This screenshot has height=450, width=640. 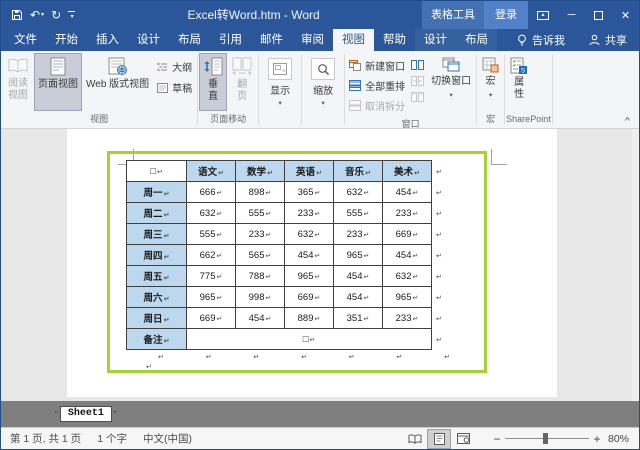 What do you see at coordinates (156, 234) in the screenshot?
I see `table-row-label: 周三↵` at bounding box center [156, 234].